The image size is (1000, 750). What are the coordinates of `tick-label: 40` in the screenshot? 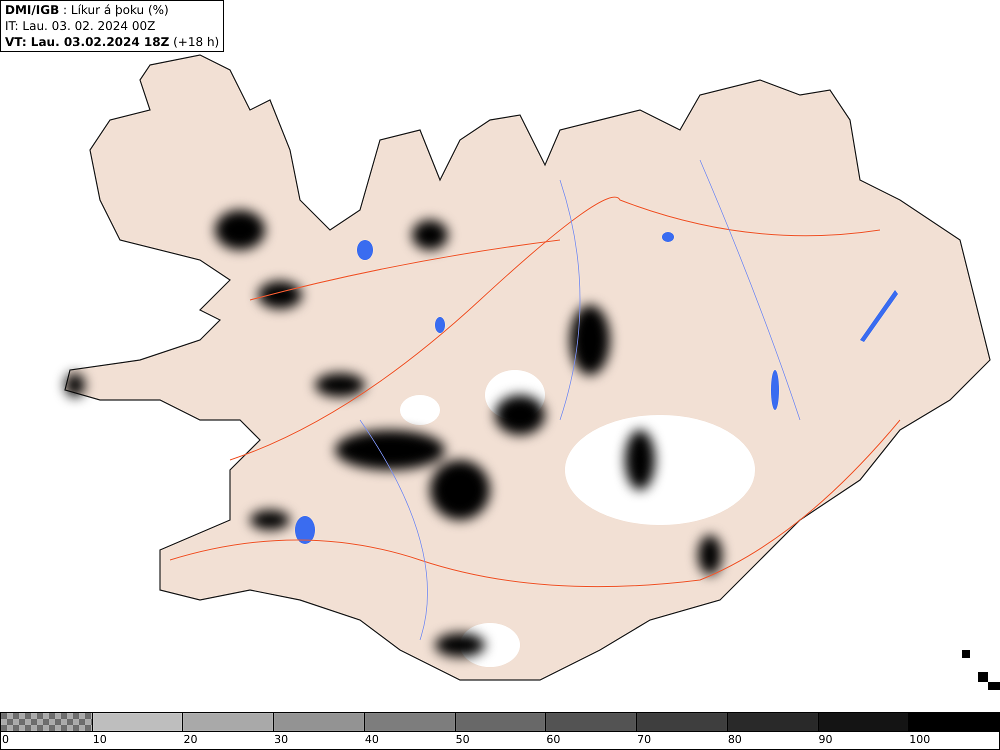 It's located at (371, 740).